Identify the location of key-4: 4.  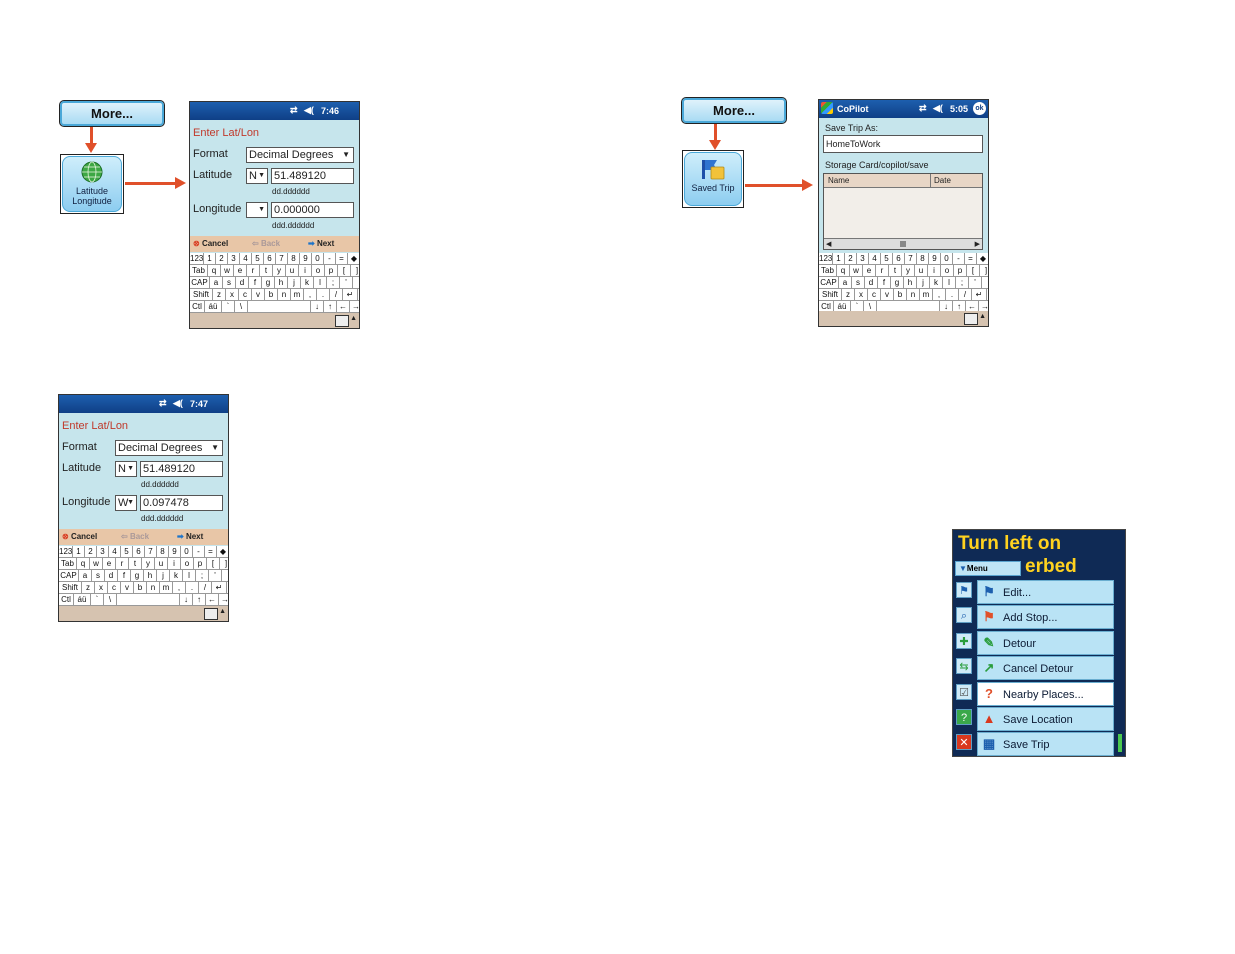
(115, 551).